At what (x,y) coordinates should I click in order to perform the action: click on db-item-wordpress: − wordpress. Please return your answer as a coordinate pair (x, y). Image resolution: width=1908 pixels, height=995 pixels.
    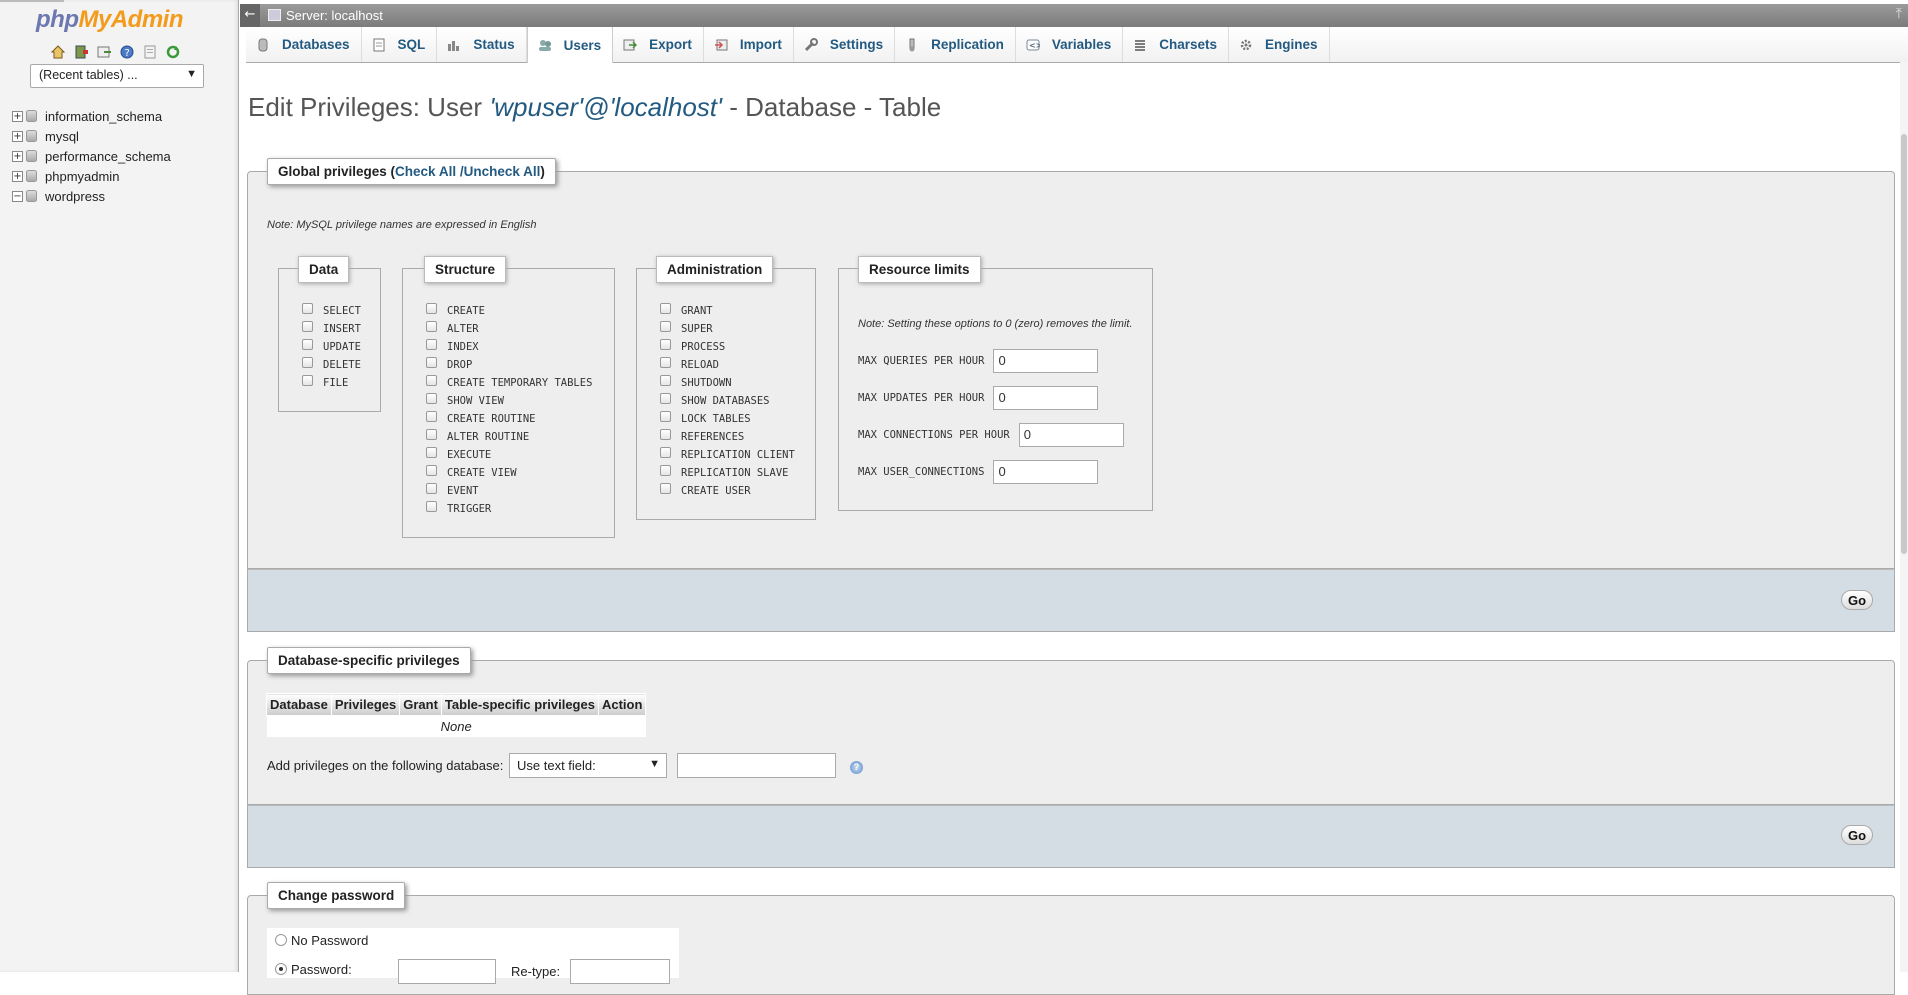
    Looking at the image, I should click on (91, 196).